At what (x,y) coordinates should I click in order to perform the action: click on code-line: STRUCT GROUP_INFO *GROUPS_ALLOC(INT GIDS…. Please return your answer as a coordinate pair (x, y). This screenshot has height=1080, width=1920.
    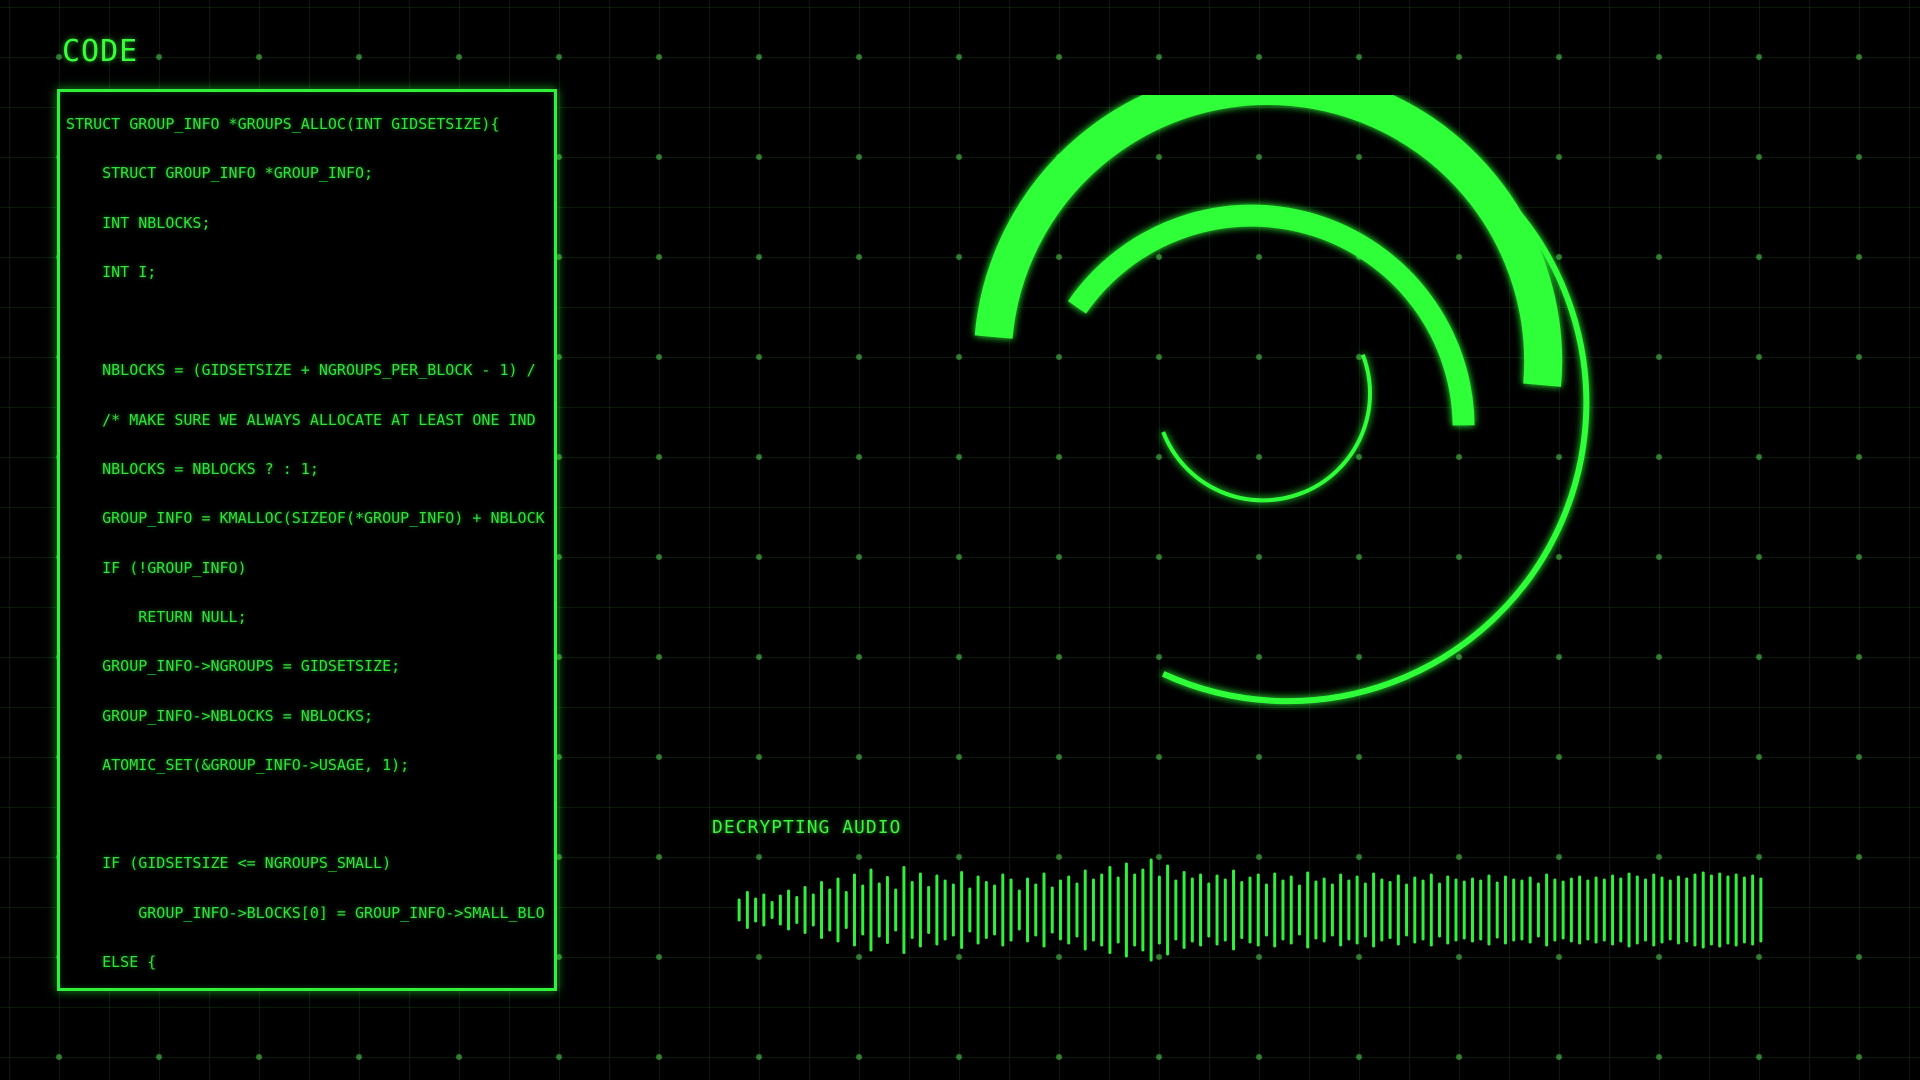
    Looking at the image, I should click on (283, 124).